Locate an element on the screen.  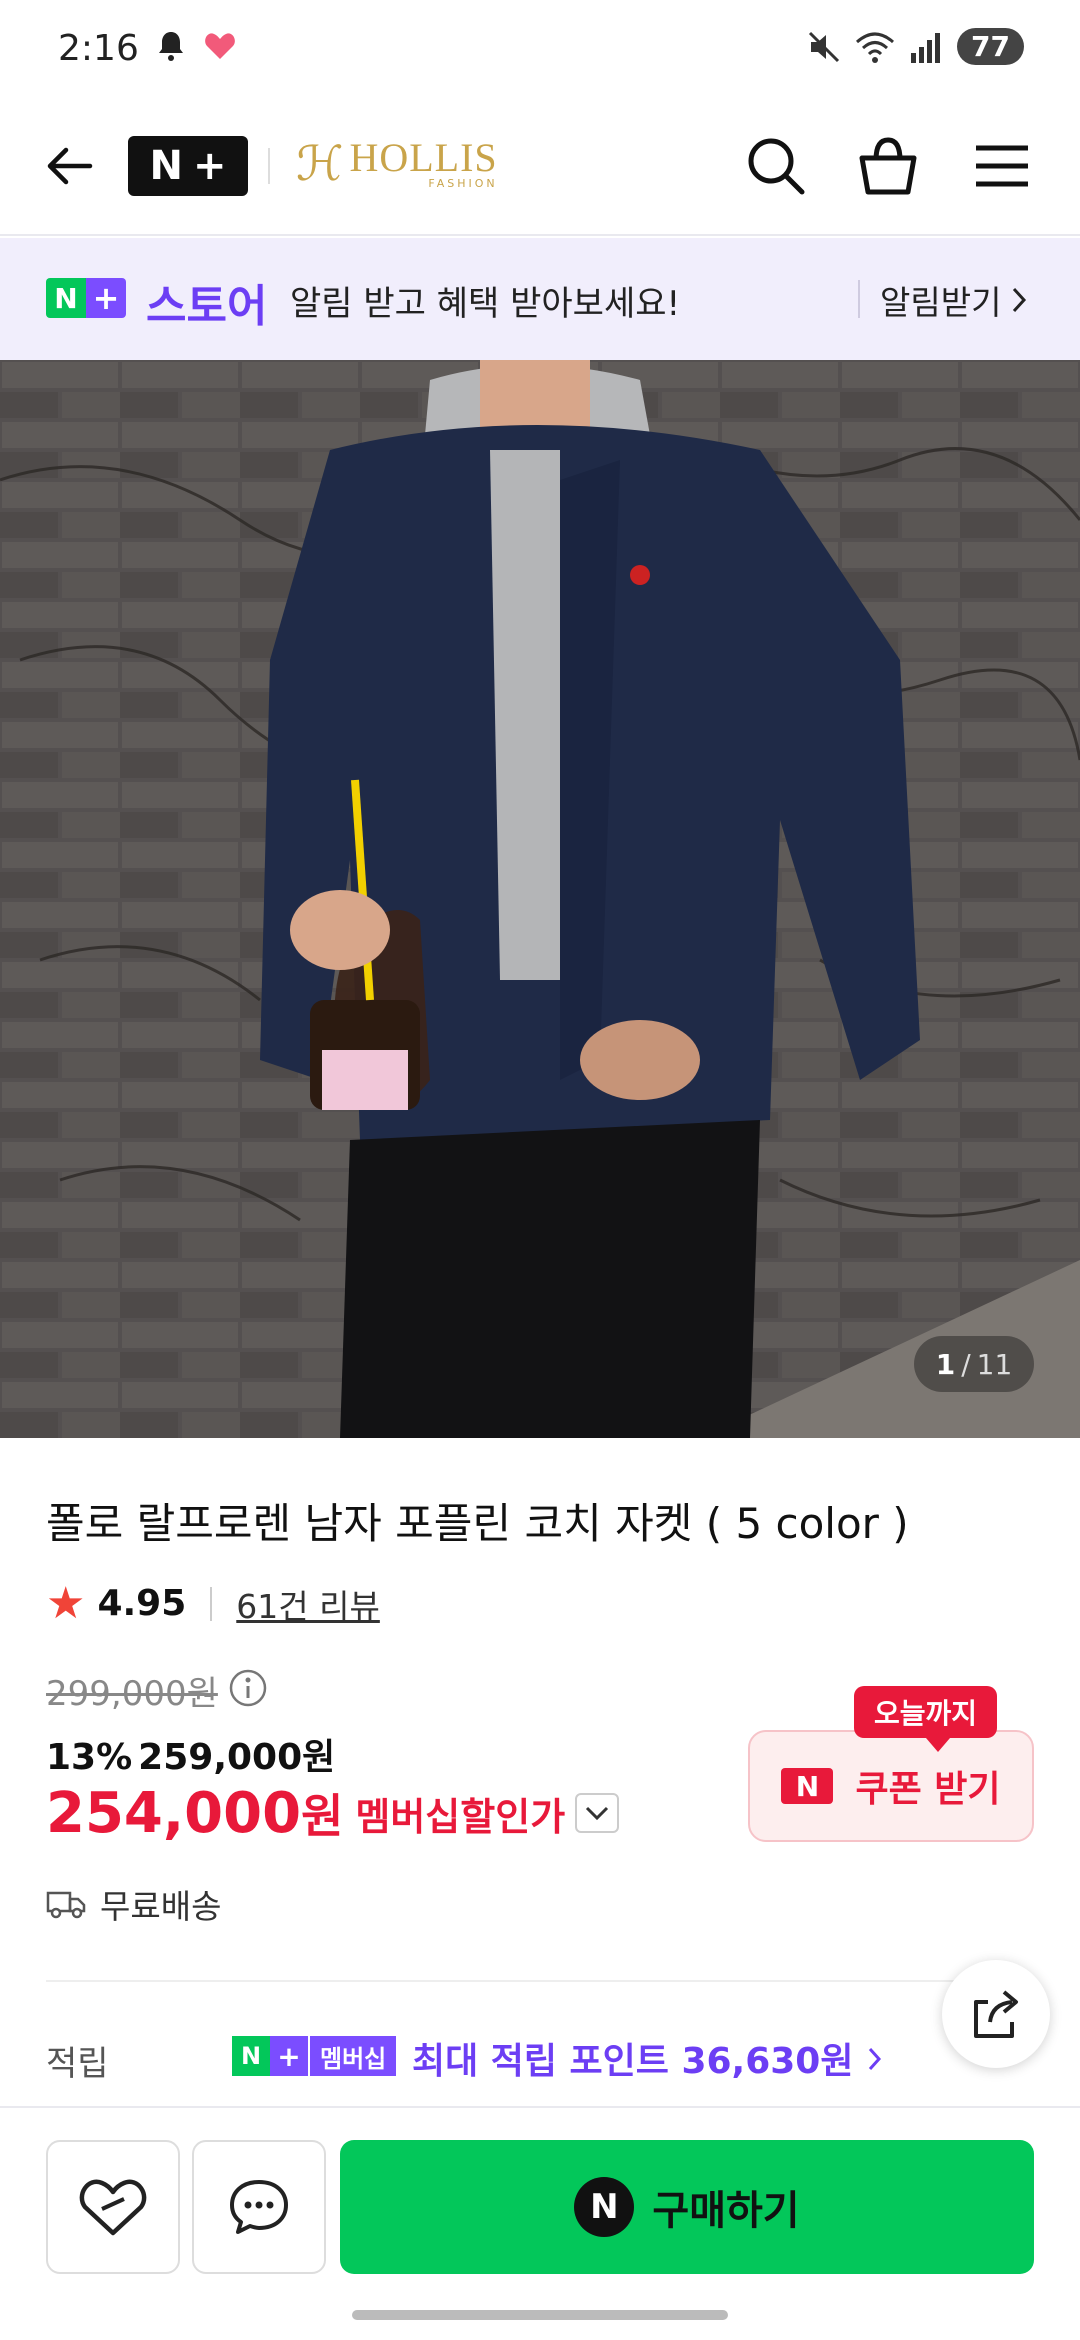
nplus-badge: N + is located at coordinates (86, 298).